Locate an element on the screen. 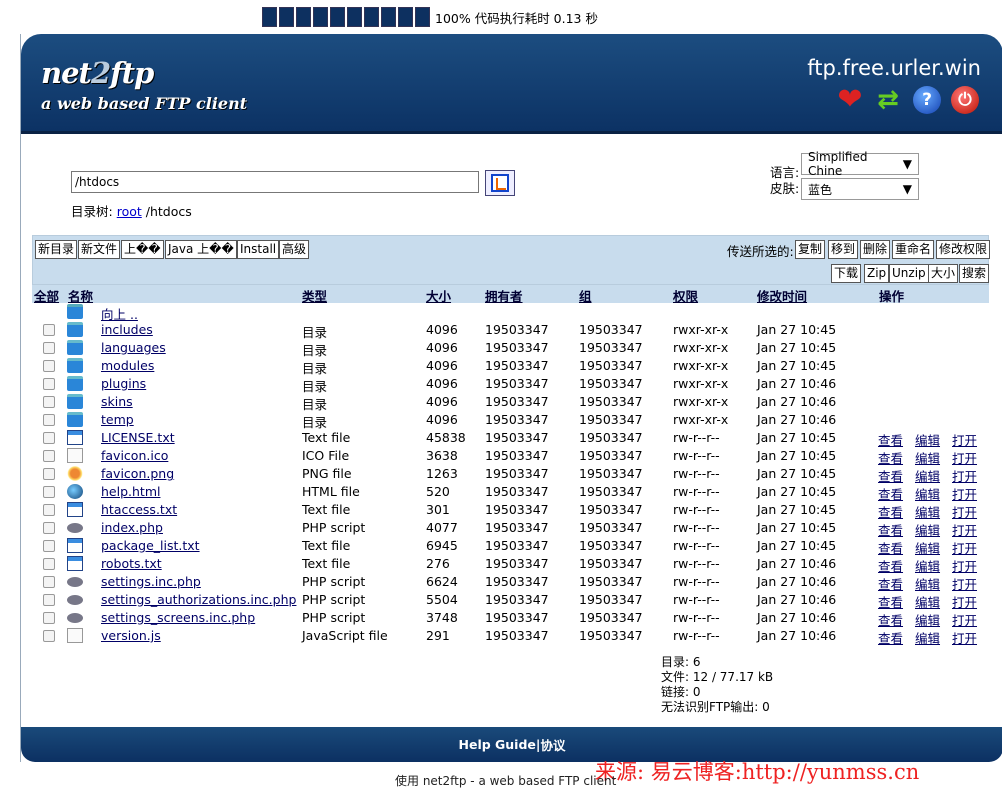 The height and width of the screenshot is (789, 1002). new-dir-button: 新目录 is located at coordinates (56, 249).